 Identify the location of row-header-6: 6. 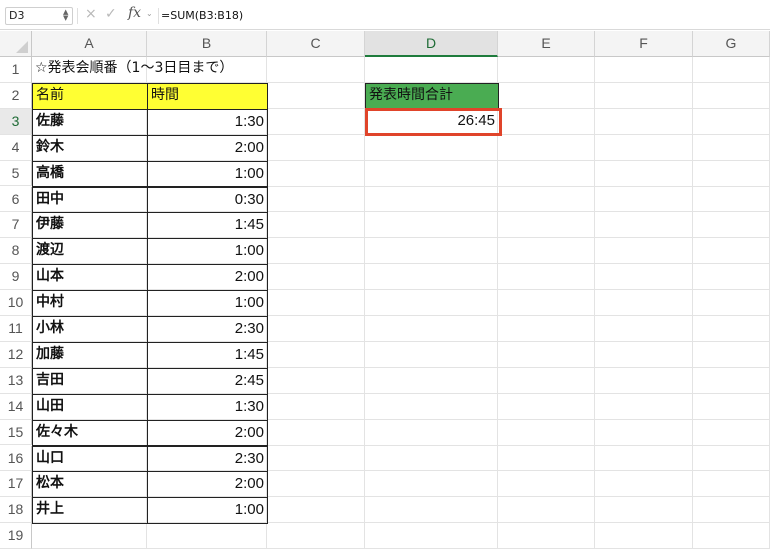
(16, 199).